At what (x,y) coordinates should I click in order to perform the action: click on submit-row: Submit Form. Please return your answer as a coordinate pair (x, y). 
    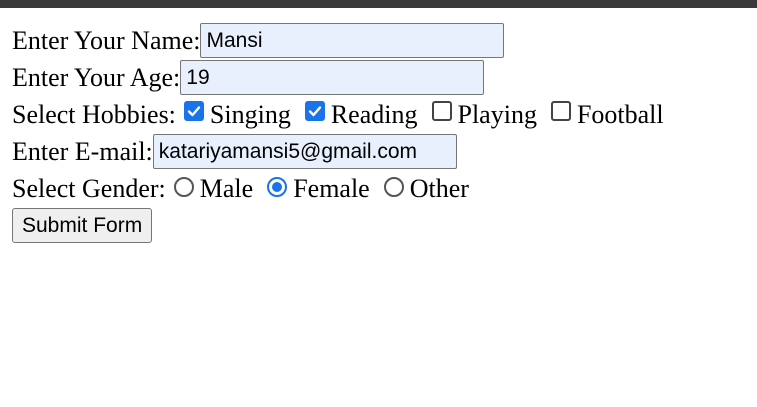
    Looking at the image, I should click on (338, 225).